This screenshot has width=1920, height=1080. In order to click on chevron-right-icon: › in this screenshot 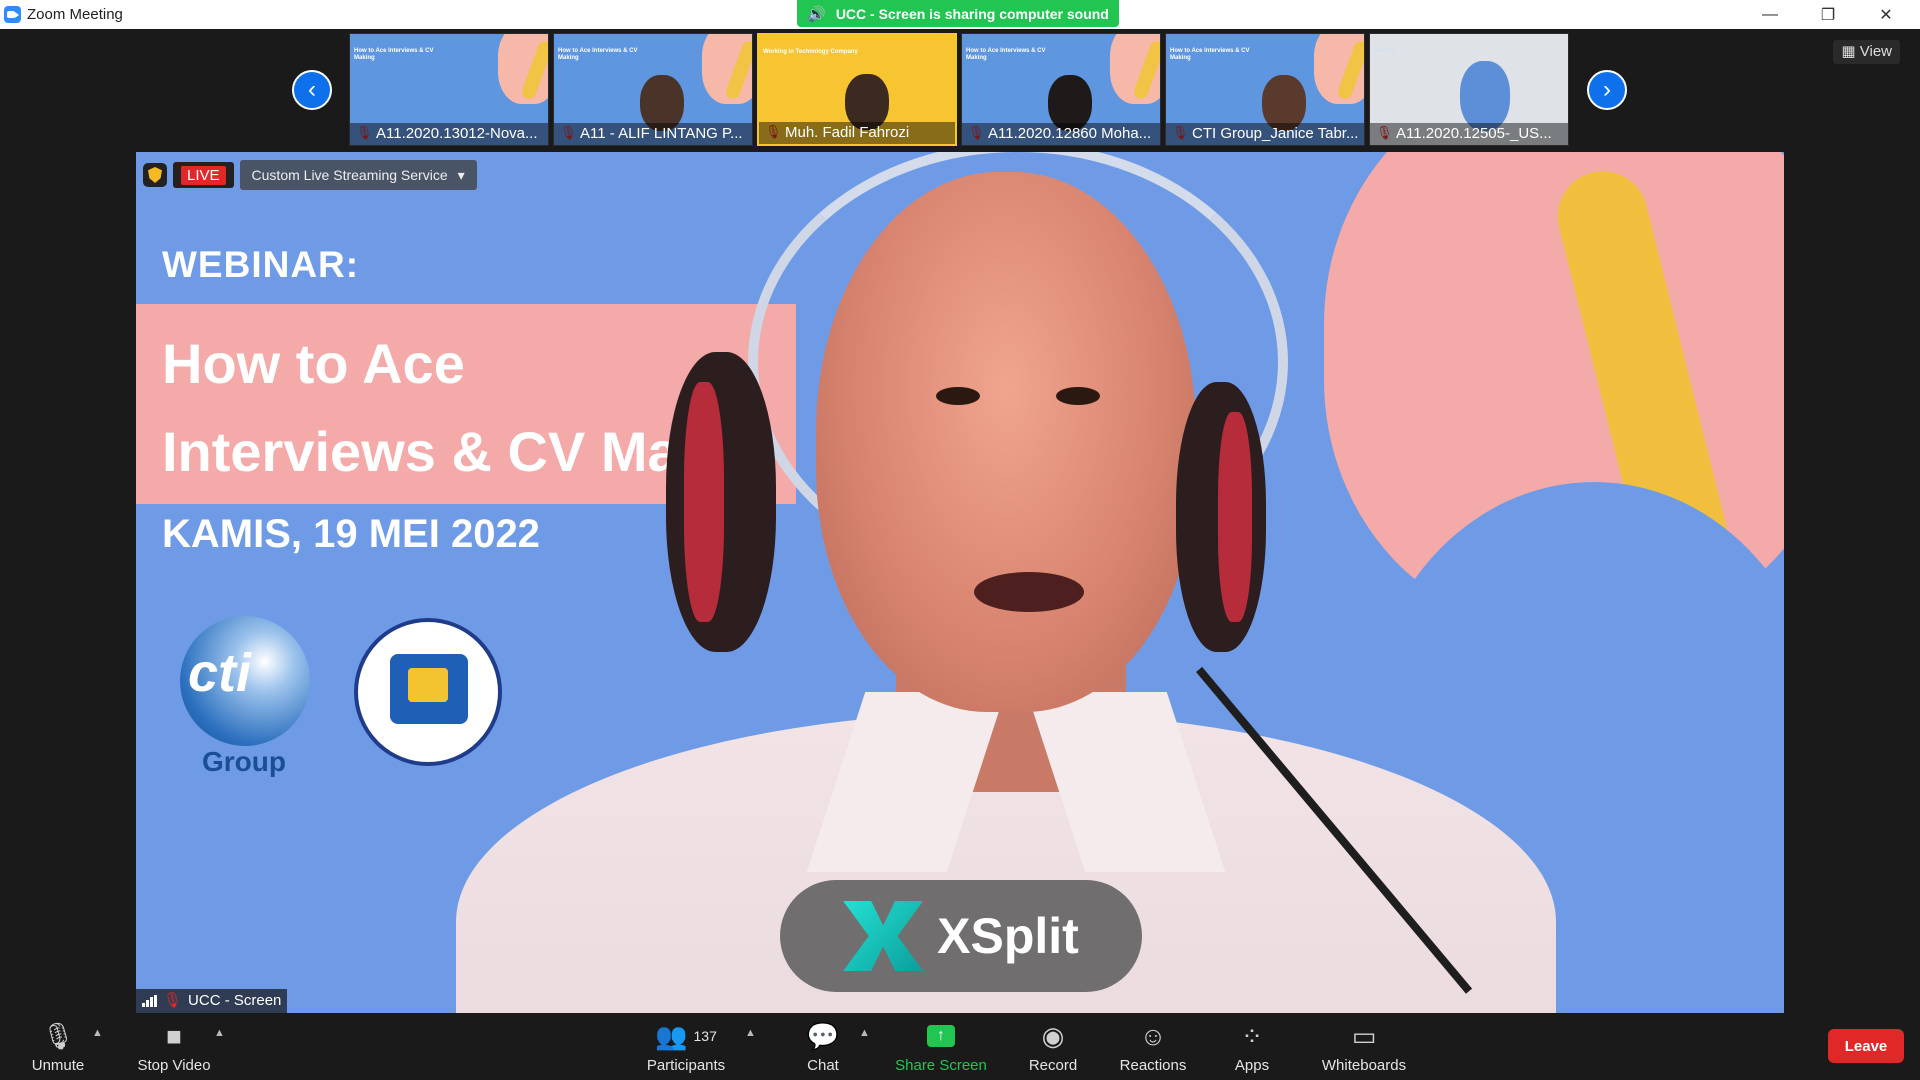, I will do `click(1607, 89)`.